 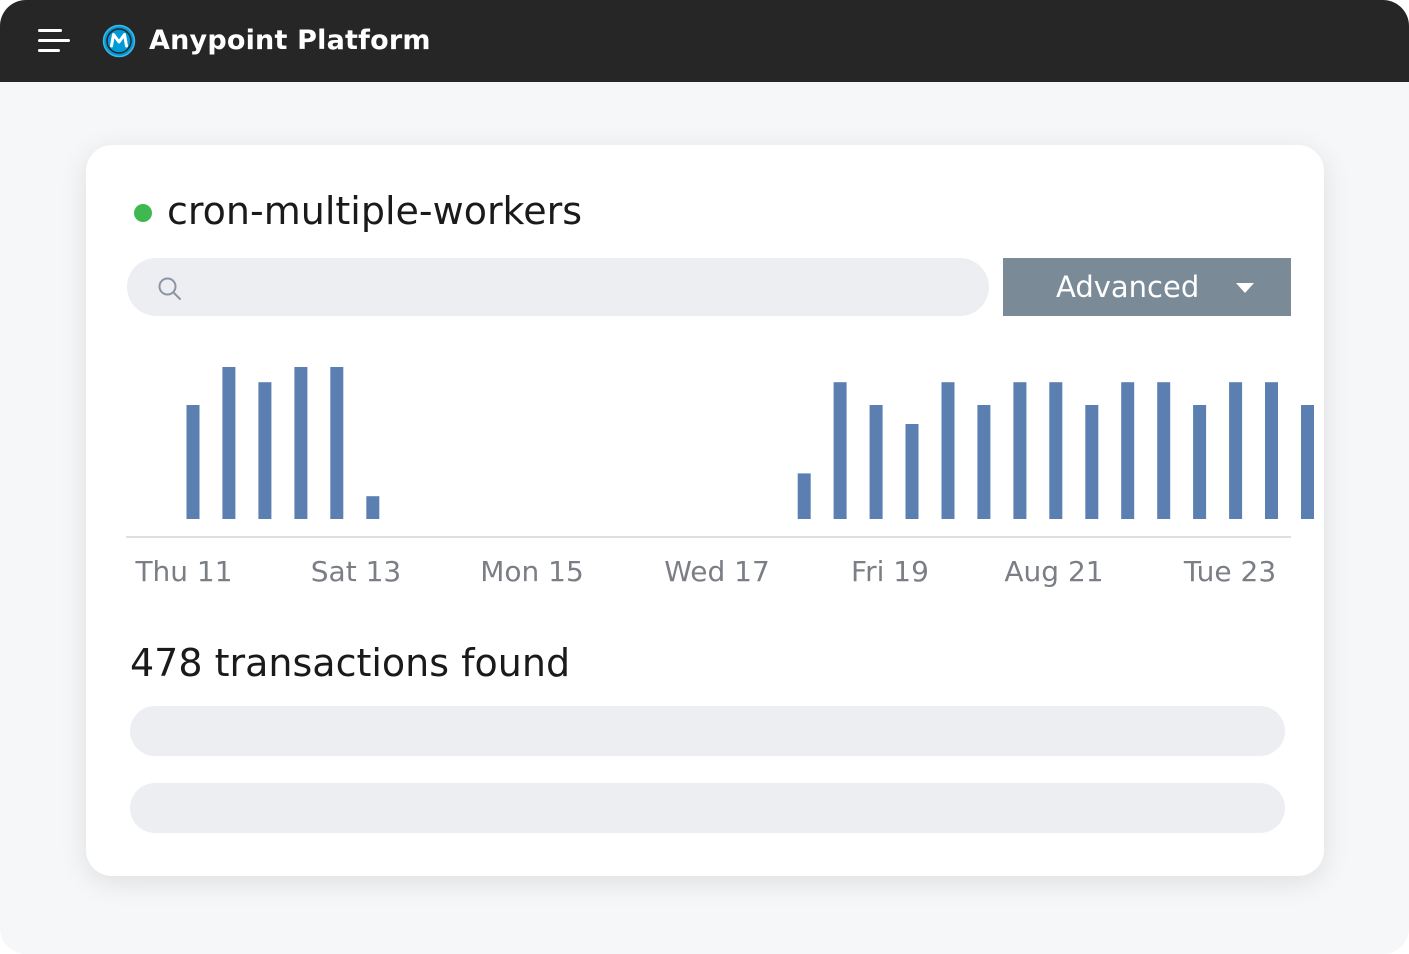 I want to click on hamburger-menu-icon, so click(x=54, y=41).